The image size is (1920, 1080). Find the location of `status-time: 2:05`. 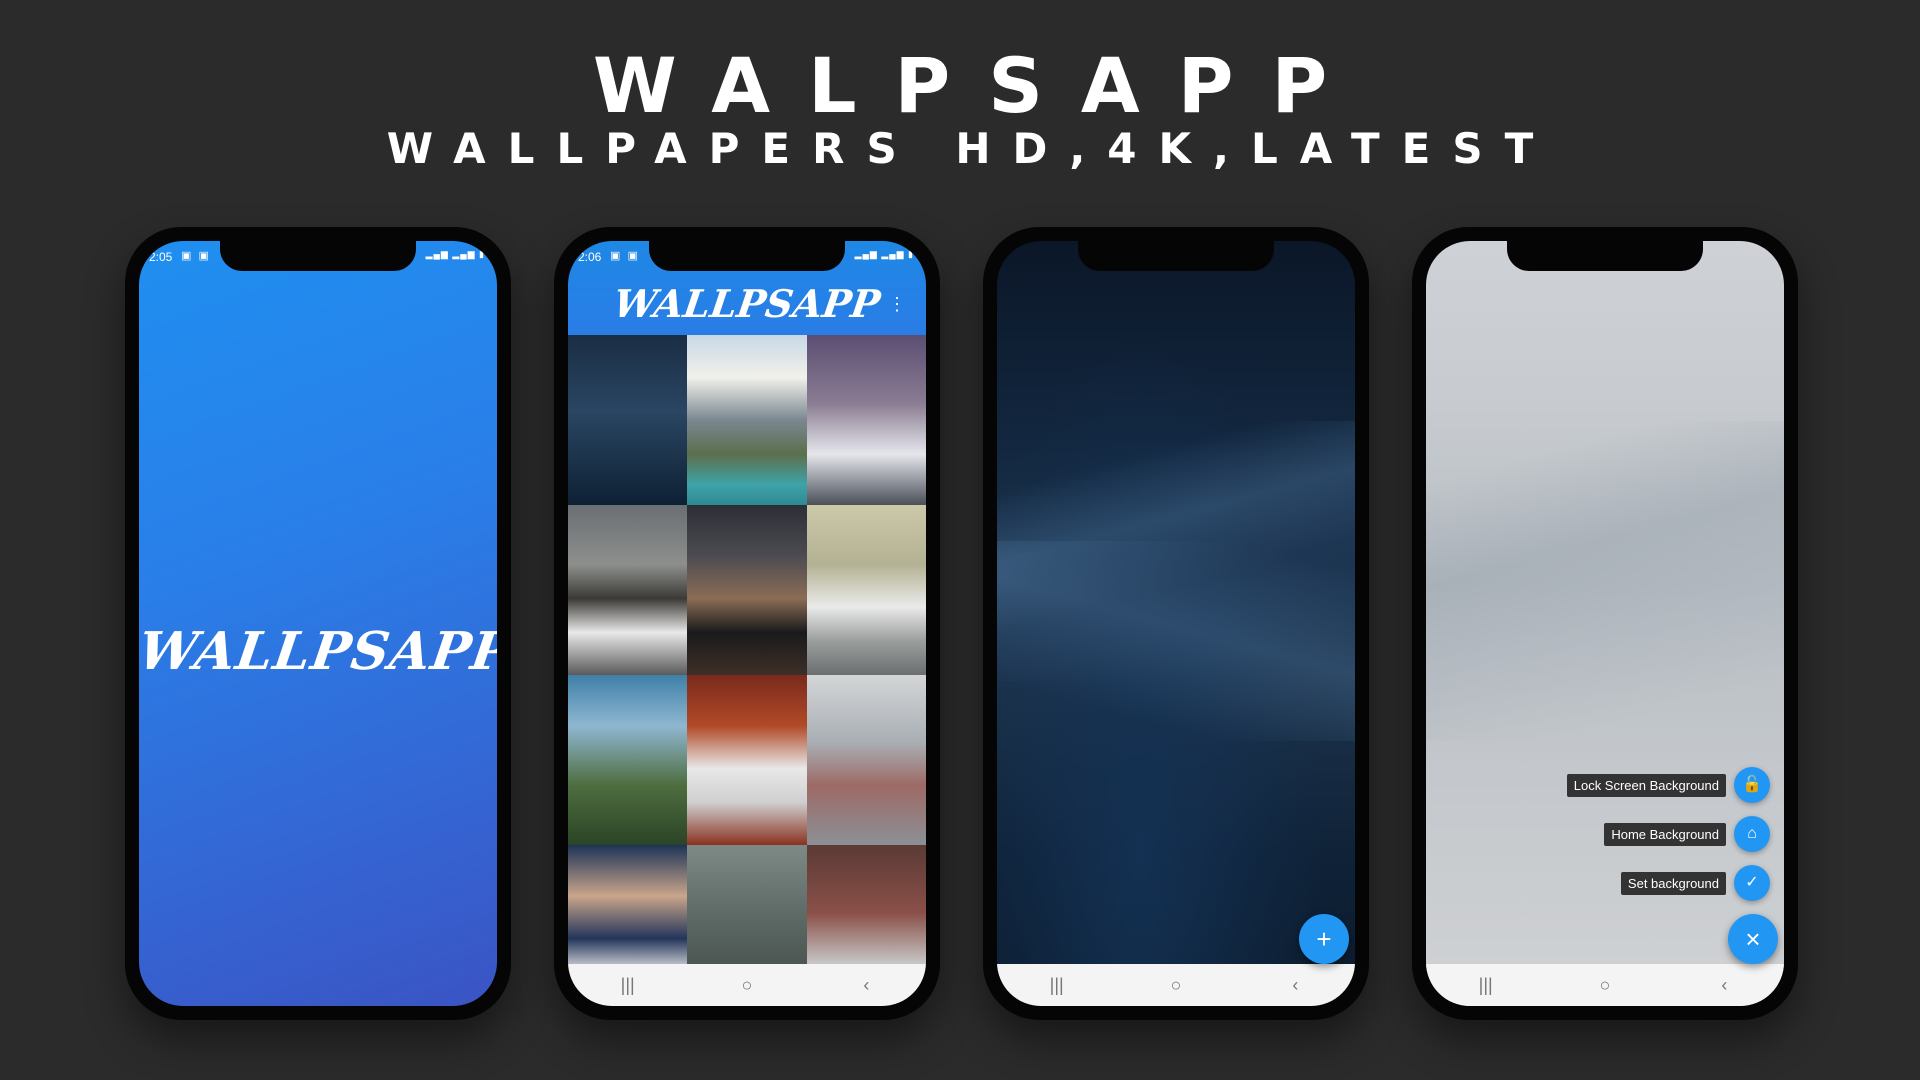

status-time: 2:05 is located at coordinates (161, 257).